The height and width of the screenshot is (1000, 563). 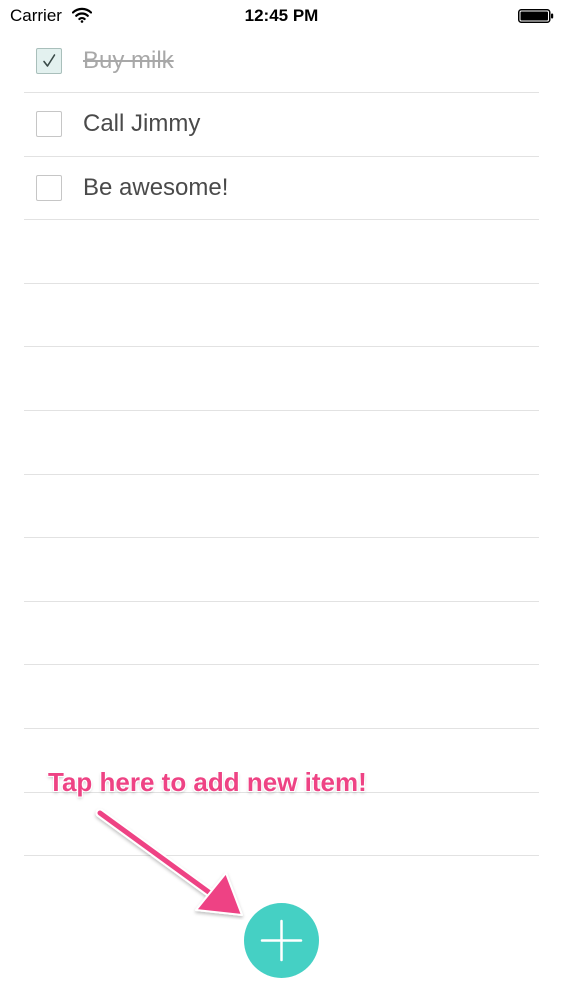 I want to click on todo-item: Be awesome!, so click(x=281, y=189).